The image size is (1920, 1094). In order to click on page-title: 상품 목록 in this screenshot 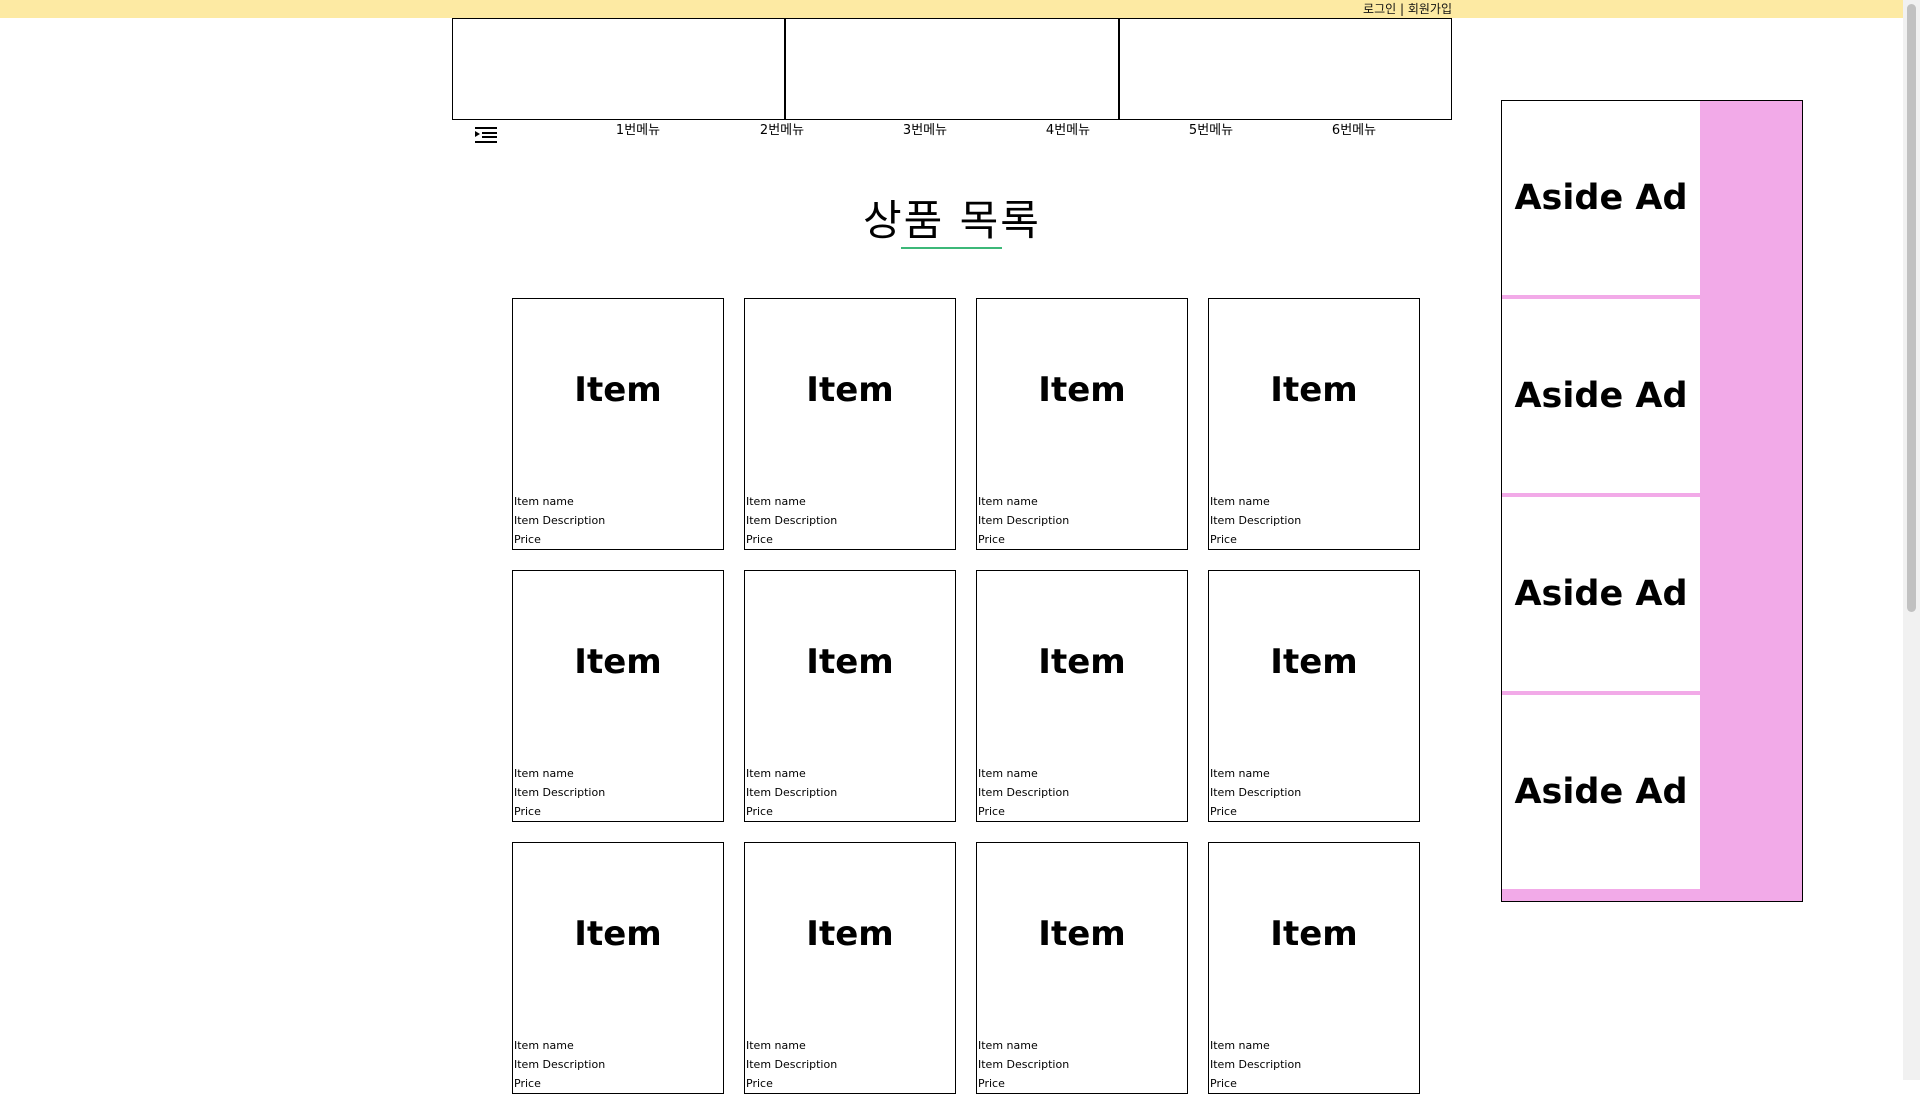, I will do `click(952, 221)`.